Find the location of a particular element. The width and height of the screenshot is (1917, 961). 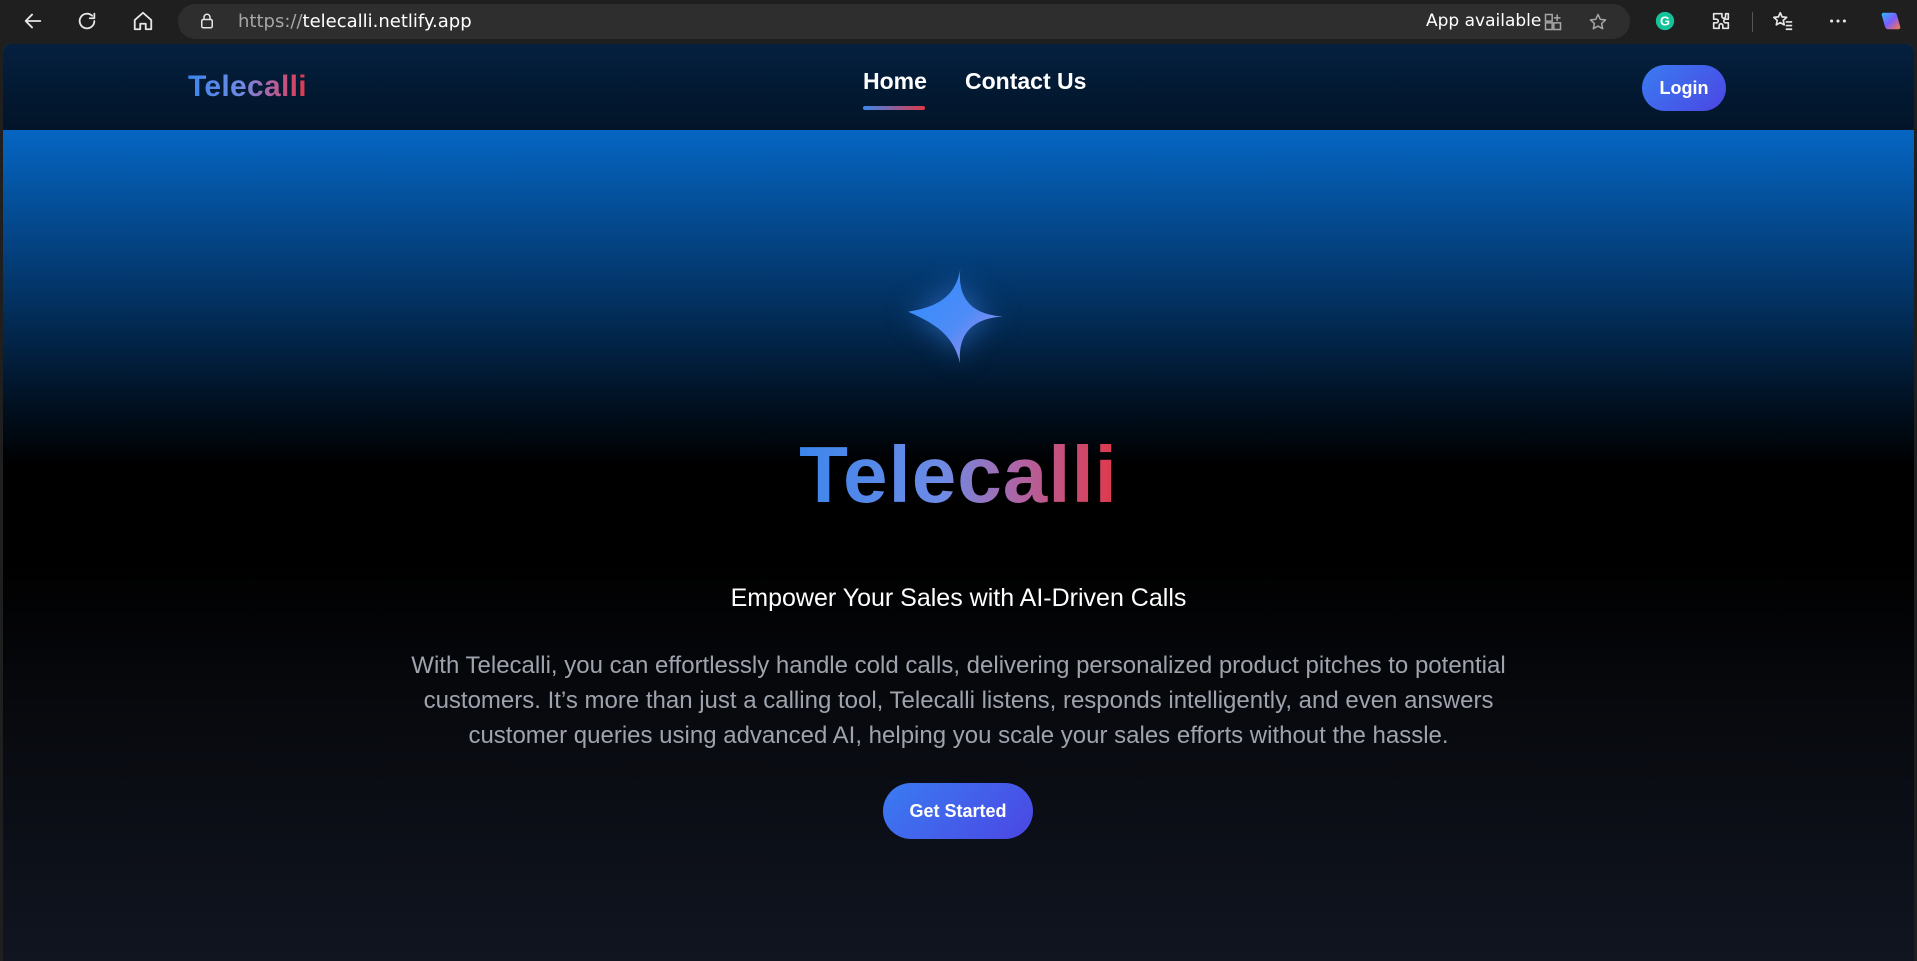

hero-title-text: Telecalli is located at coordinates (958, 474).